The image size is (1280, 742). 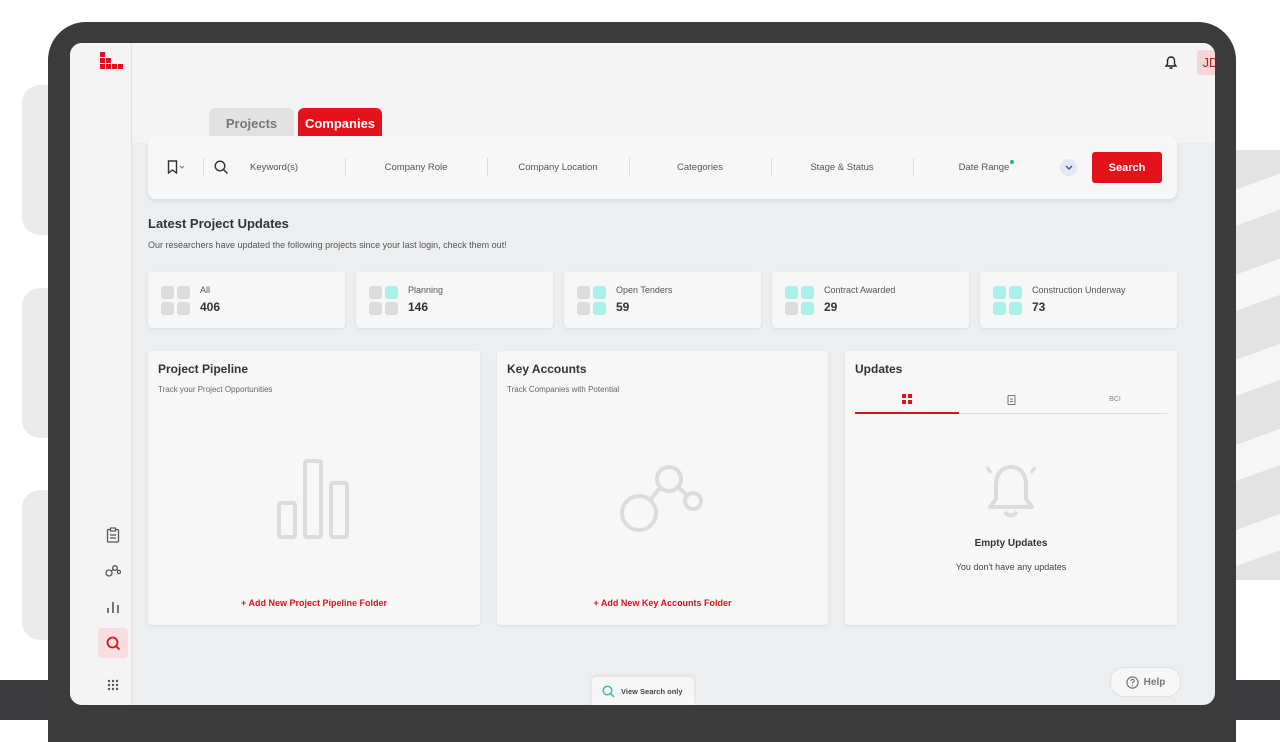 I want to click on sidebar, so click(x=101, y=374).